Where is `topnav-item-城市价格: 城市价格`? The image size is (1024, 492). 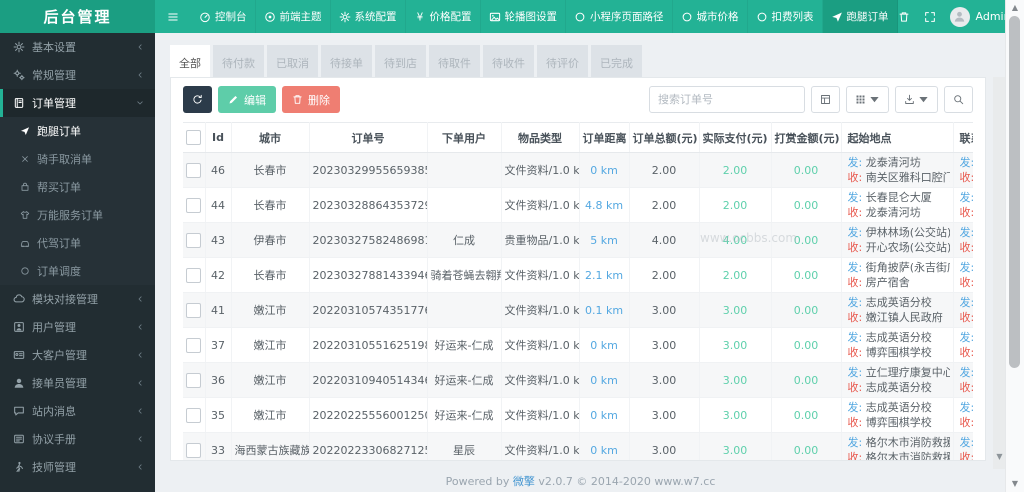 topnav-item-城市价格: 城市价格 is located at coordinates (710, 16).